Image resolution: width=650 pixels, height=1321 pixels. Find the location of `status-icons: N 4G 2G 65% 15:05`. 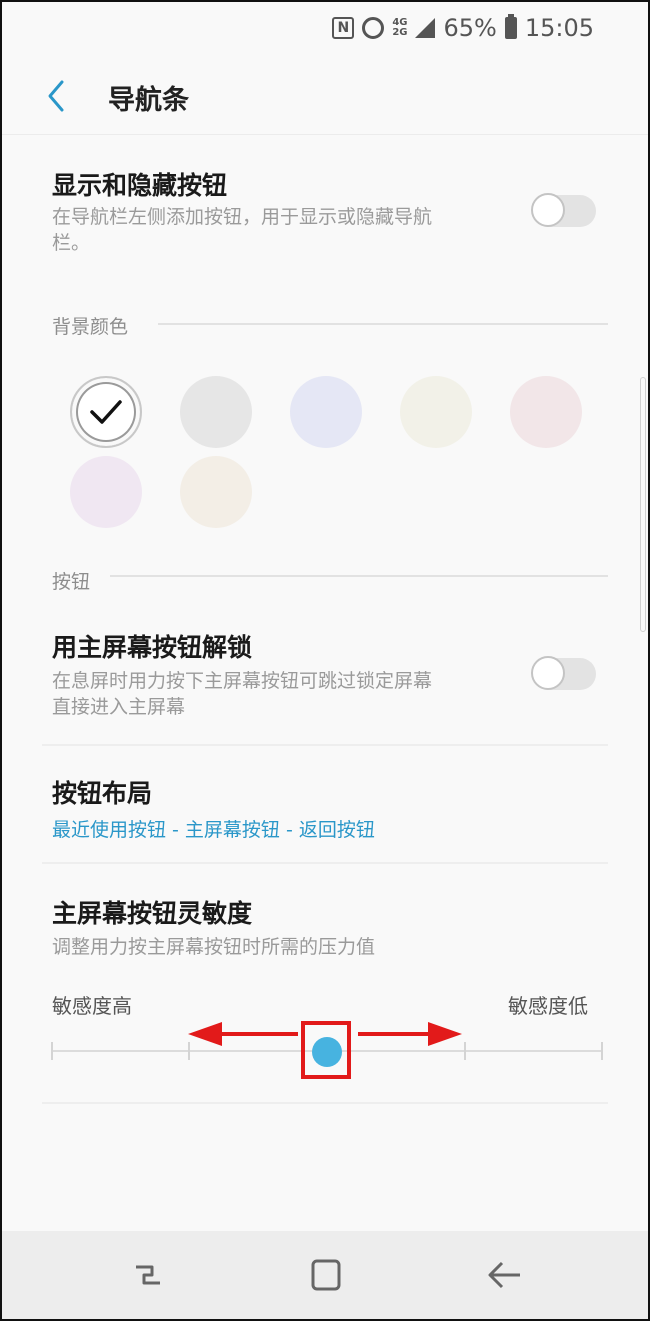

status-icons: N 4G 2G 65% 15:05 is located at coordinates (463, 28).